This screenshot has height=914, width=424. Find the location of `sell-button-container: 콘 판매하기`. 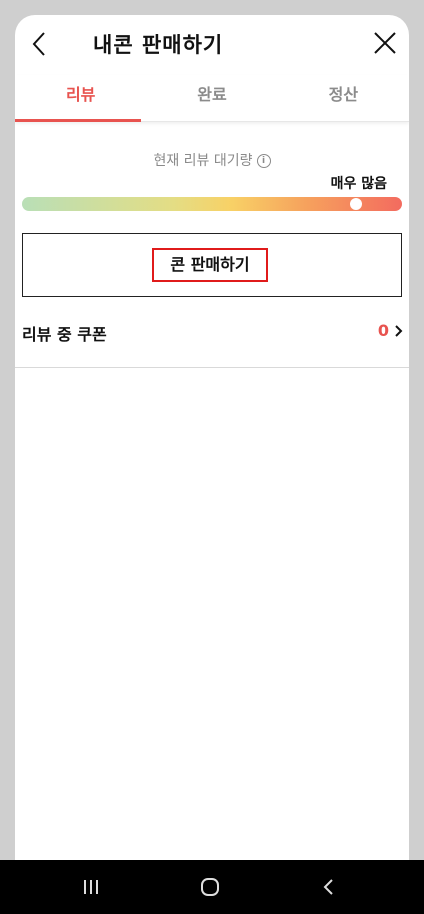

sell-button-container: 콘 판매하기 is located at coordinates (212, 265).